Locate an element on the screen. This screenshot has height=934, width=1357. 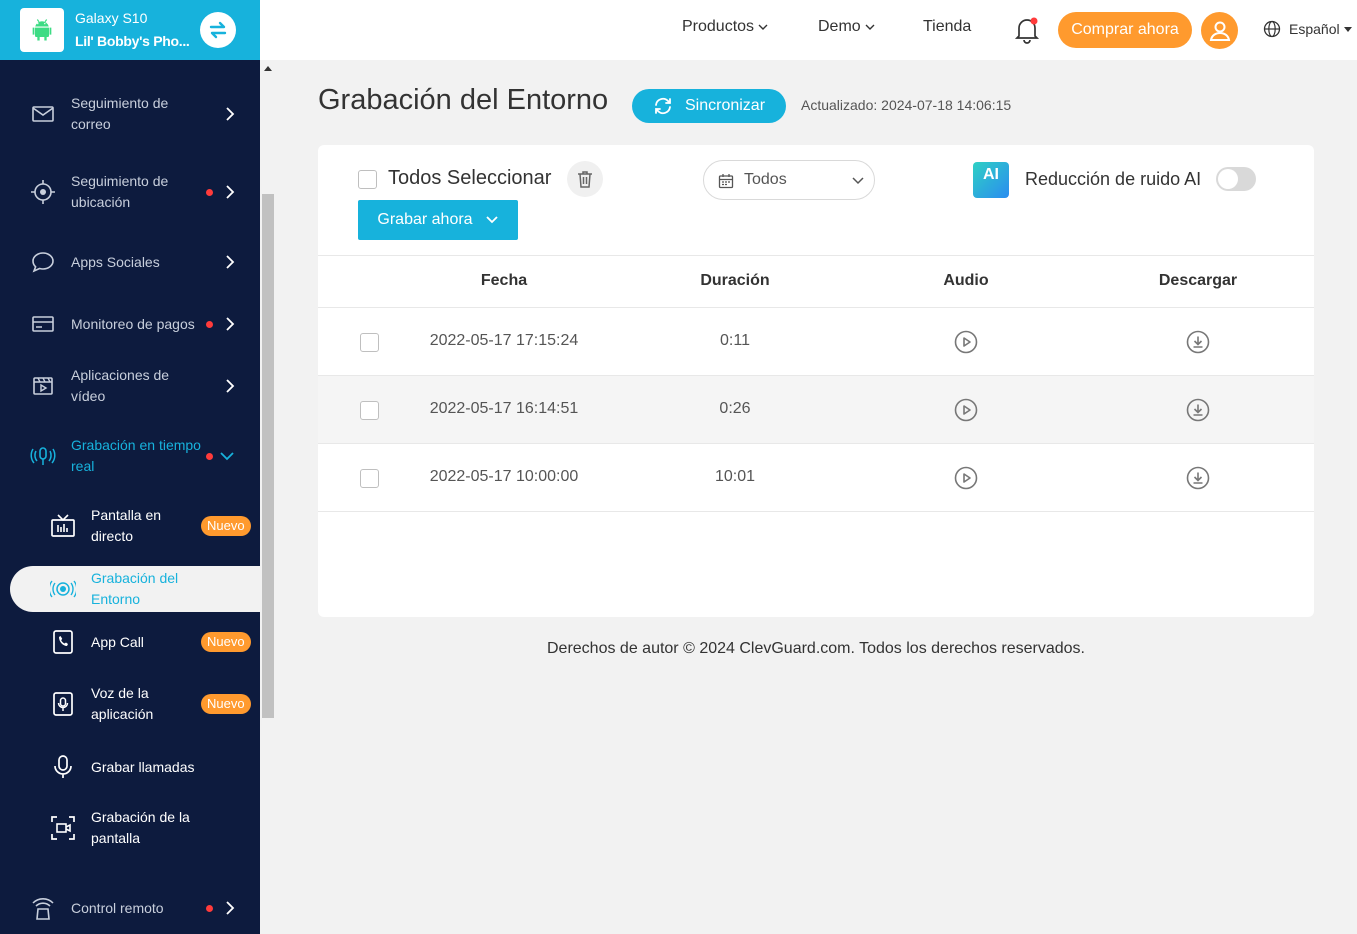
sidebar-item-label: Seguimiento de correo is located at coordinates (120, 113).